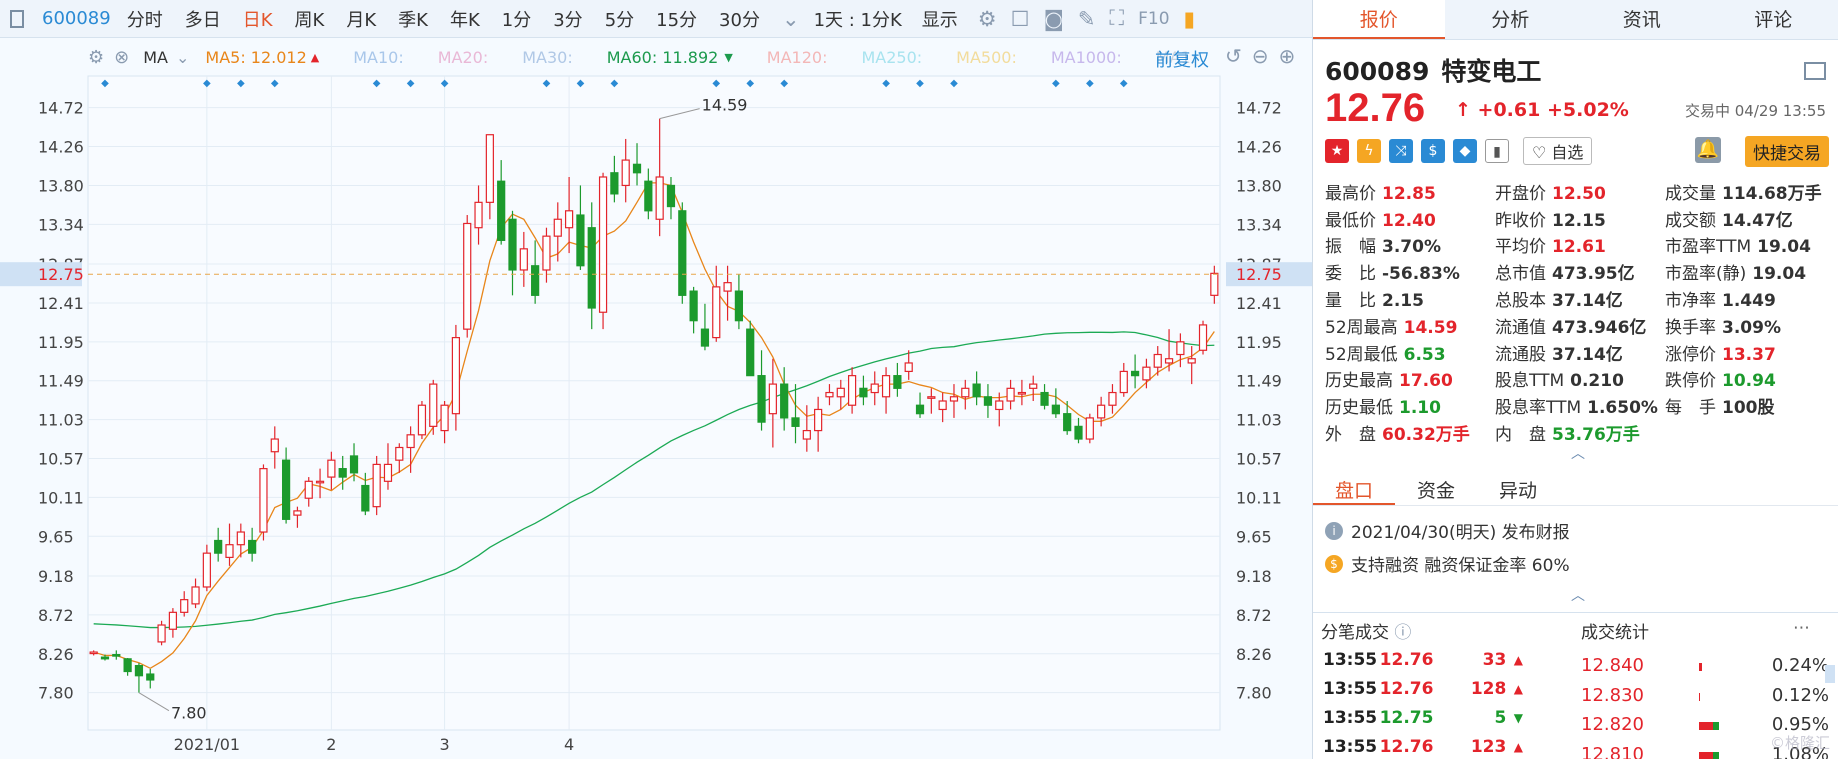 The height and width of the screenshot is (759, 1838). I want to click on stat-value: 1.10, so click(1420, 408).